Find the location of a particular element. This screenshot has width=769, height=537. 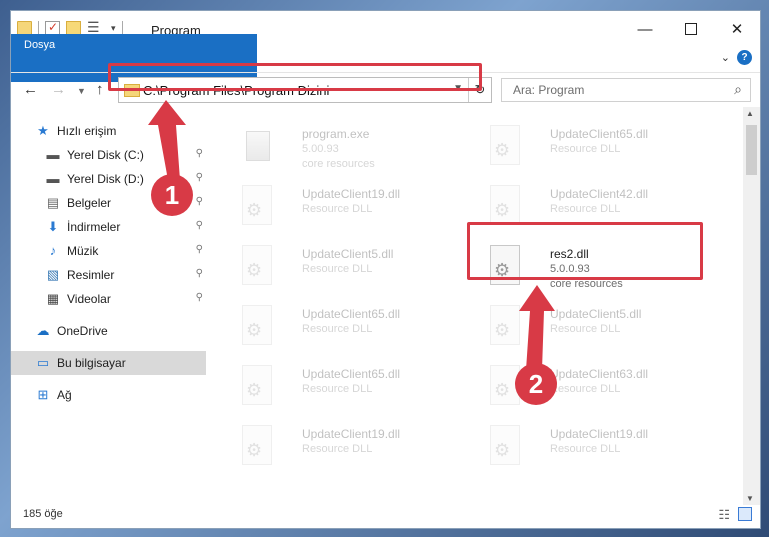

sidebar-item-7: ▦ Videolar ⚲ is located at coordinates (108, 299).